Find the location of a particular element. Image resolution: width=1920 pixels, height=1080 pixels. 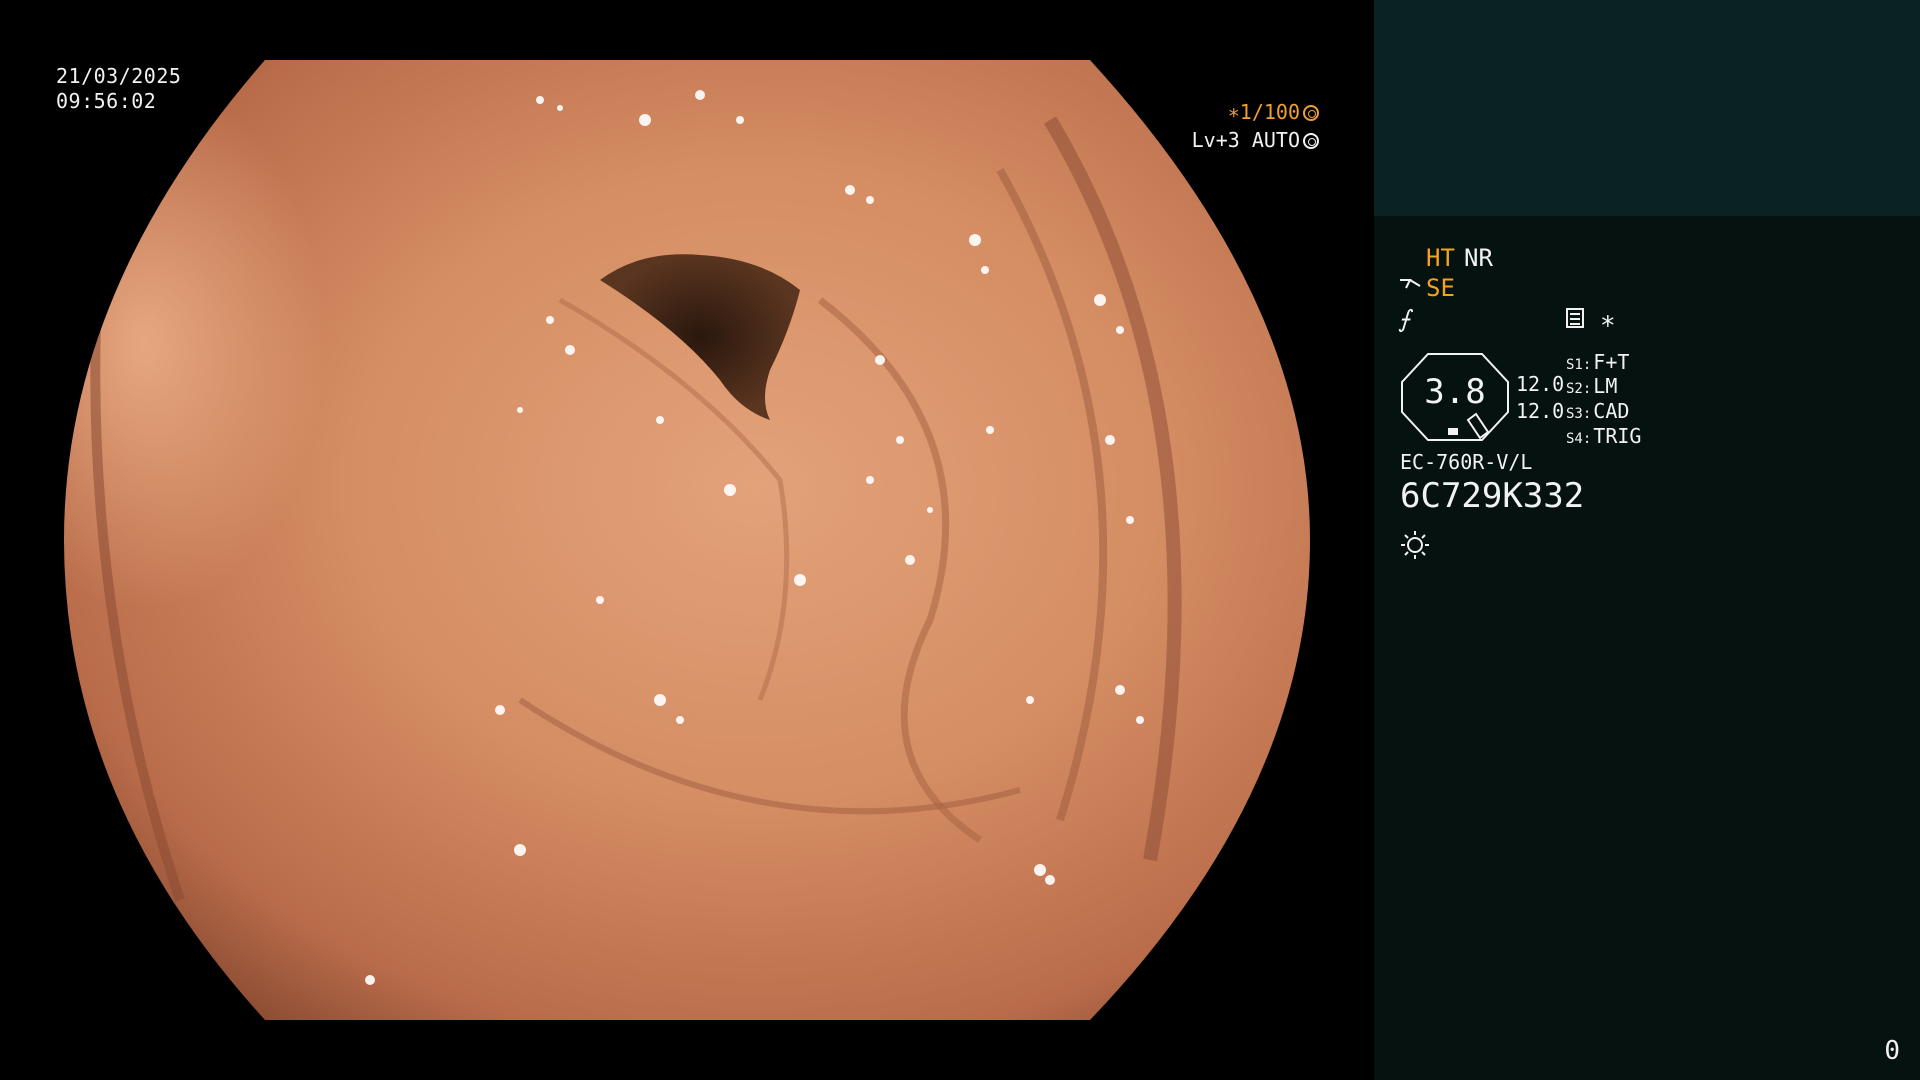

star-indicator: ∗ is located at coordinates (1608, 321).